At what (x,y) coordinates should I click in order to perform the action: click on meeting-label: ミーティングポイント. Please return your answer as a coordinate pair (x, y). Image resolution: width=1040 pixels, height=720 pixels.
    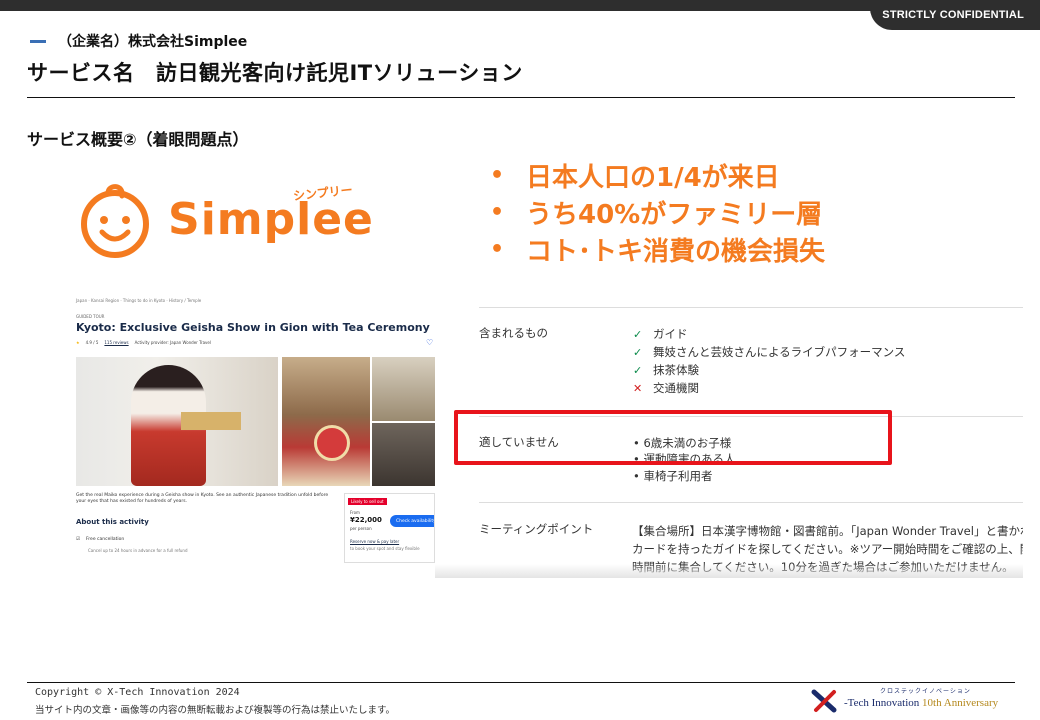
    Looking at the image, I should click on (536, 529).